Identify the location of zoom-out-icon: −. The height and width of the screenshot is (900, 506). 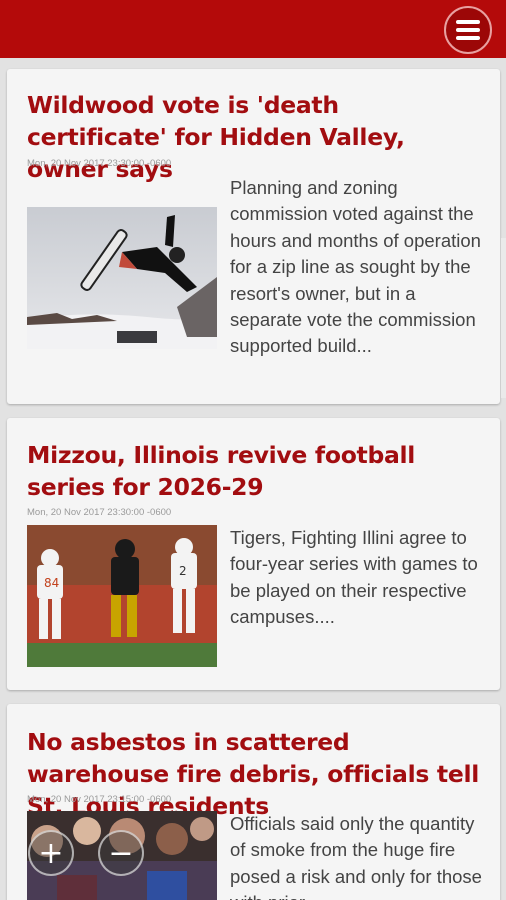
(121, 853).